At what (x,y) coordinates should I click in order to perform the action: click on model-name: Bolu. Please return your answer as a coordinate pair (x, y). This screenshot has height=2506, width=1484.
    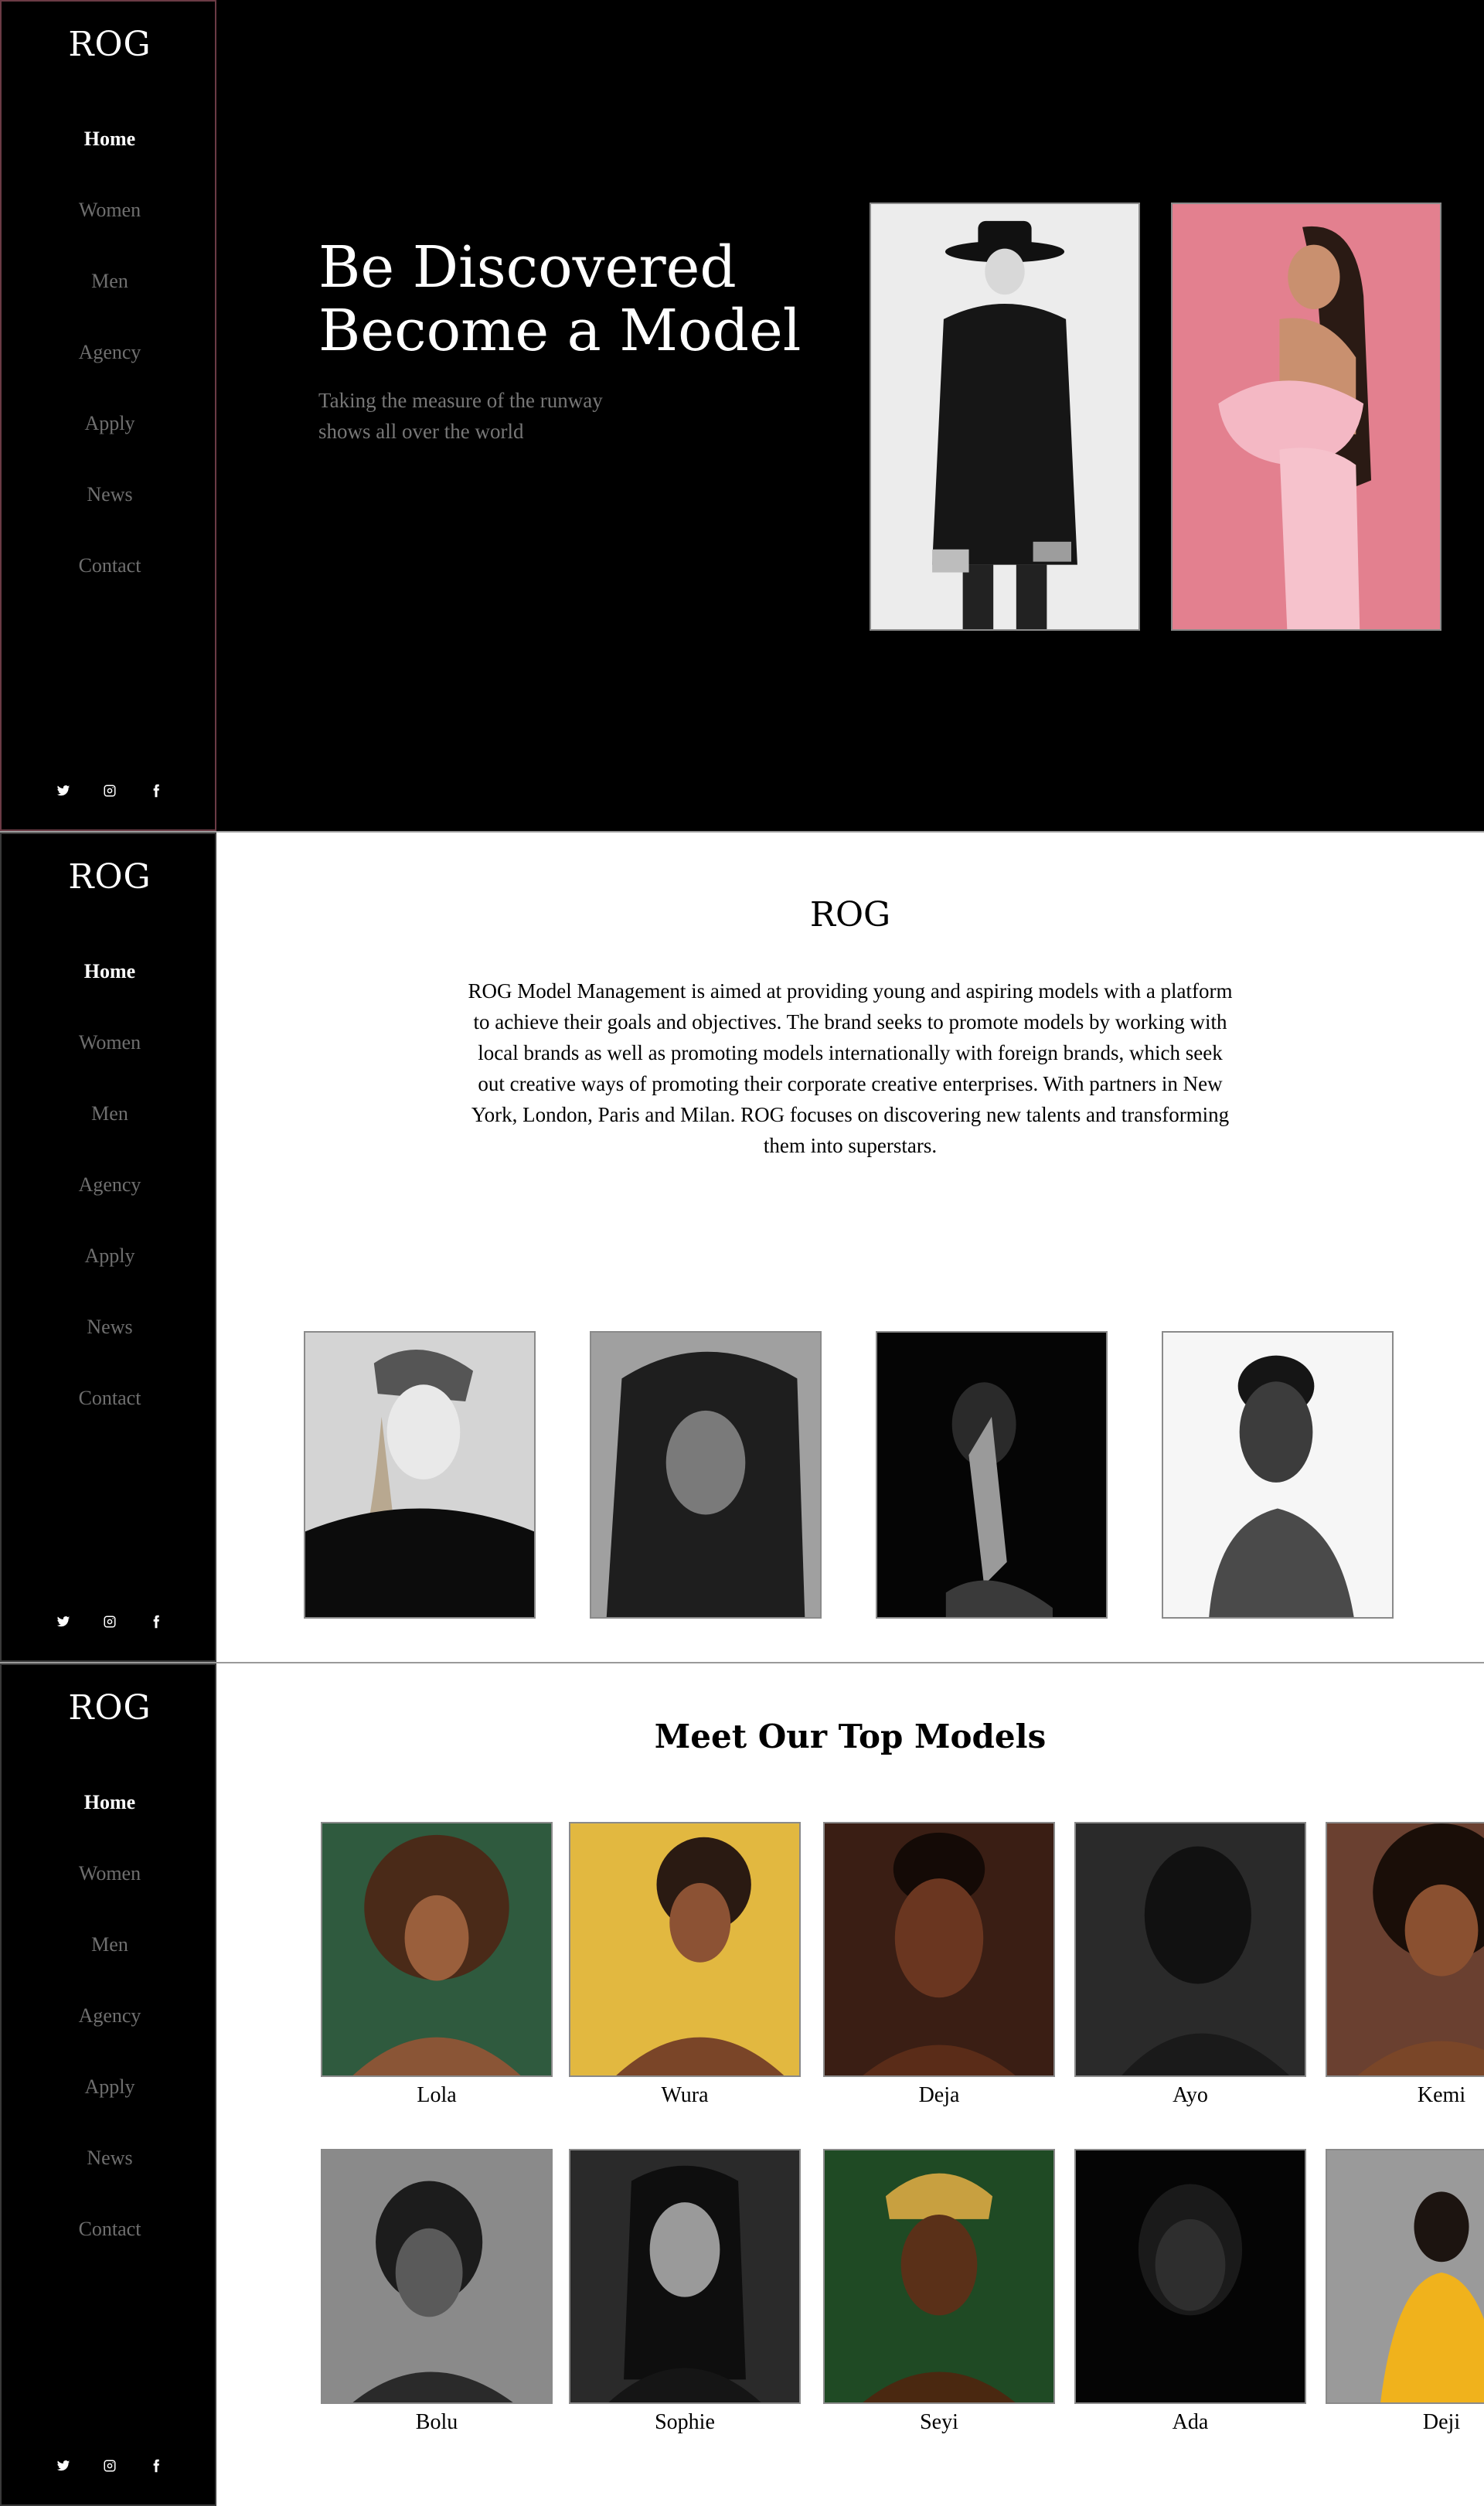
    Looking at the image, I should click on (436, 2422).